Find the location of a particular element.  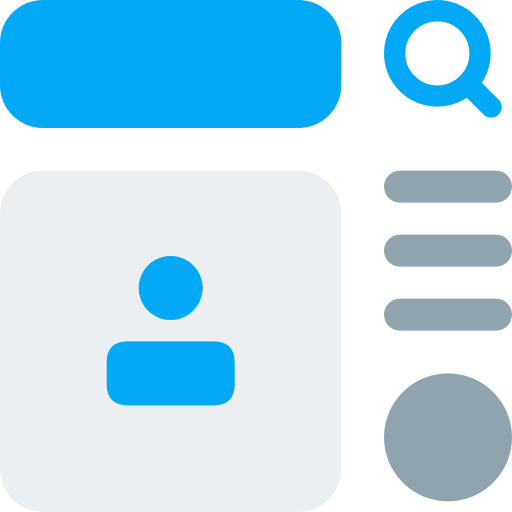

status-circle is located at coordinates (448, 437).